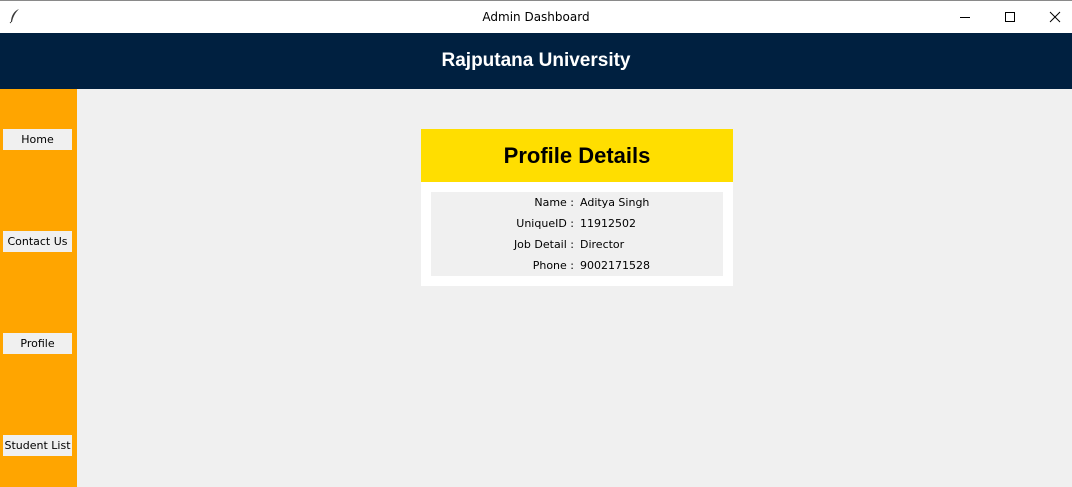 This screenshot has width=1072, height=487. Describe the element at coordinates (577, 244) in the screenshot. I see `detail-row-job: Job Detail : Director` at that location.